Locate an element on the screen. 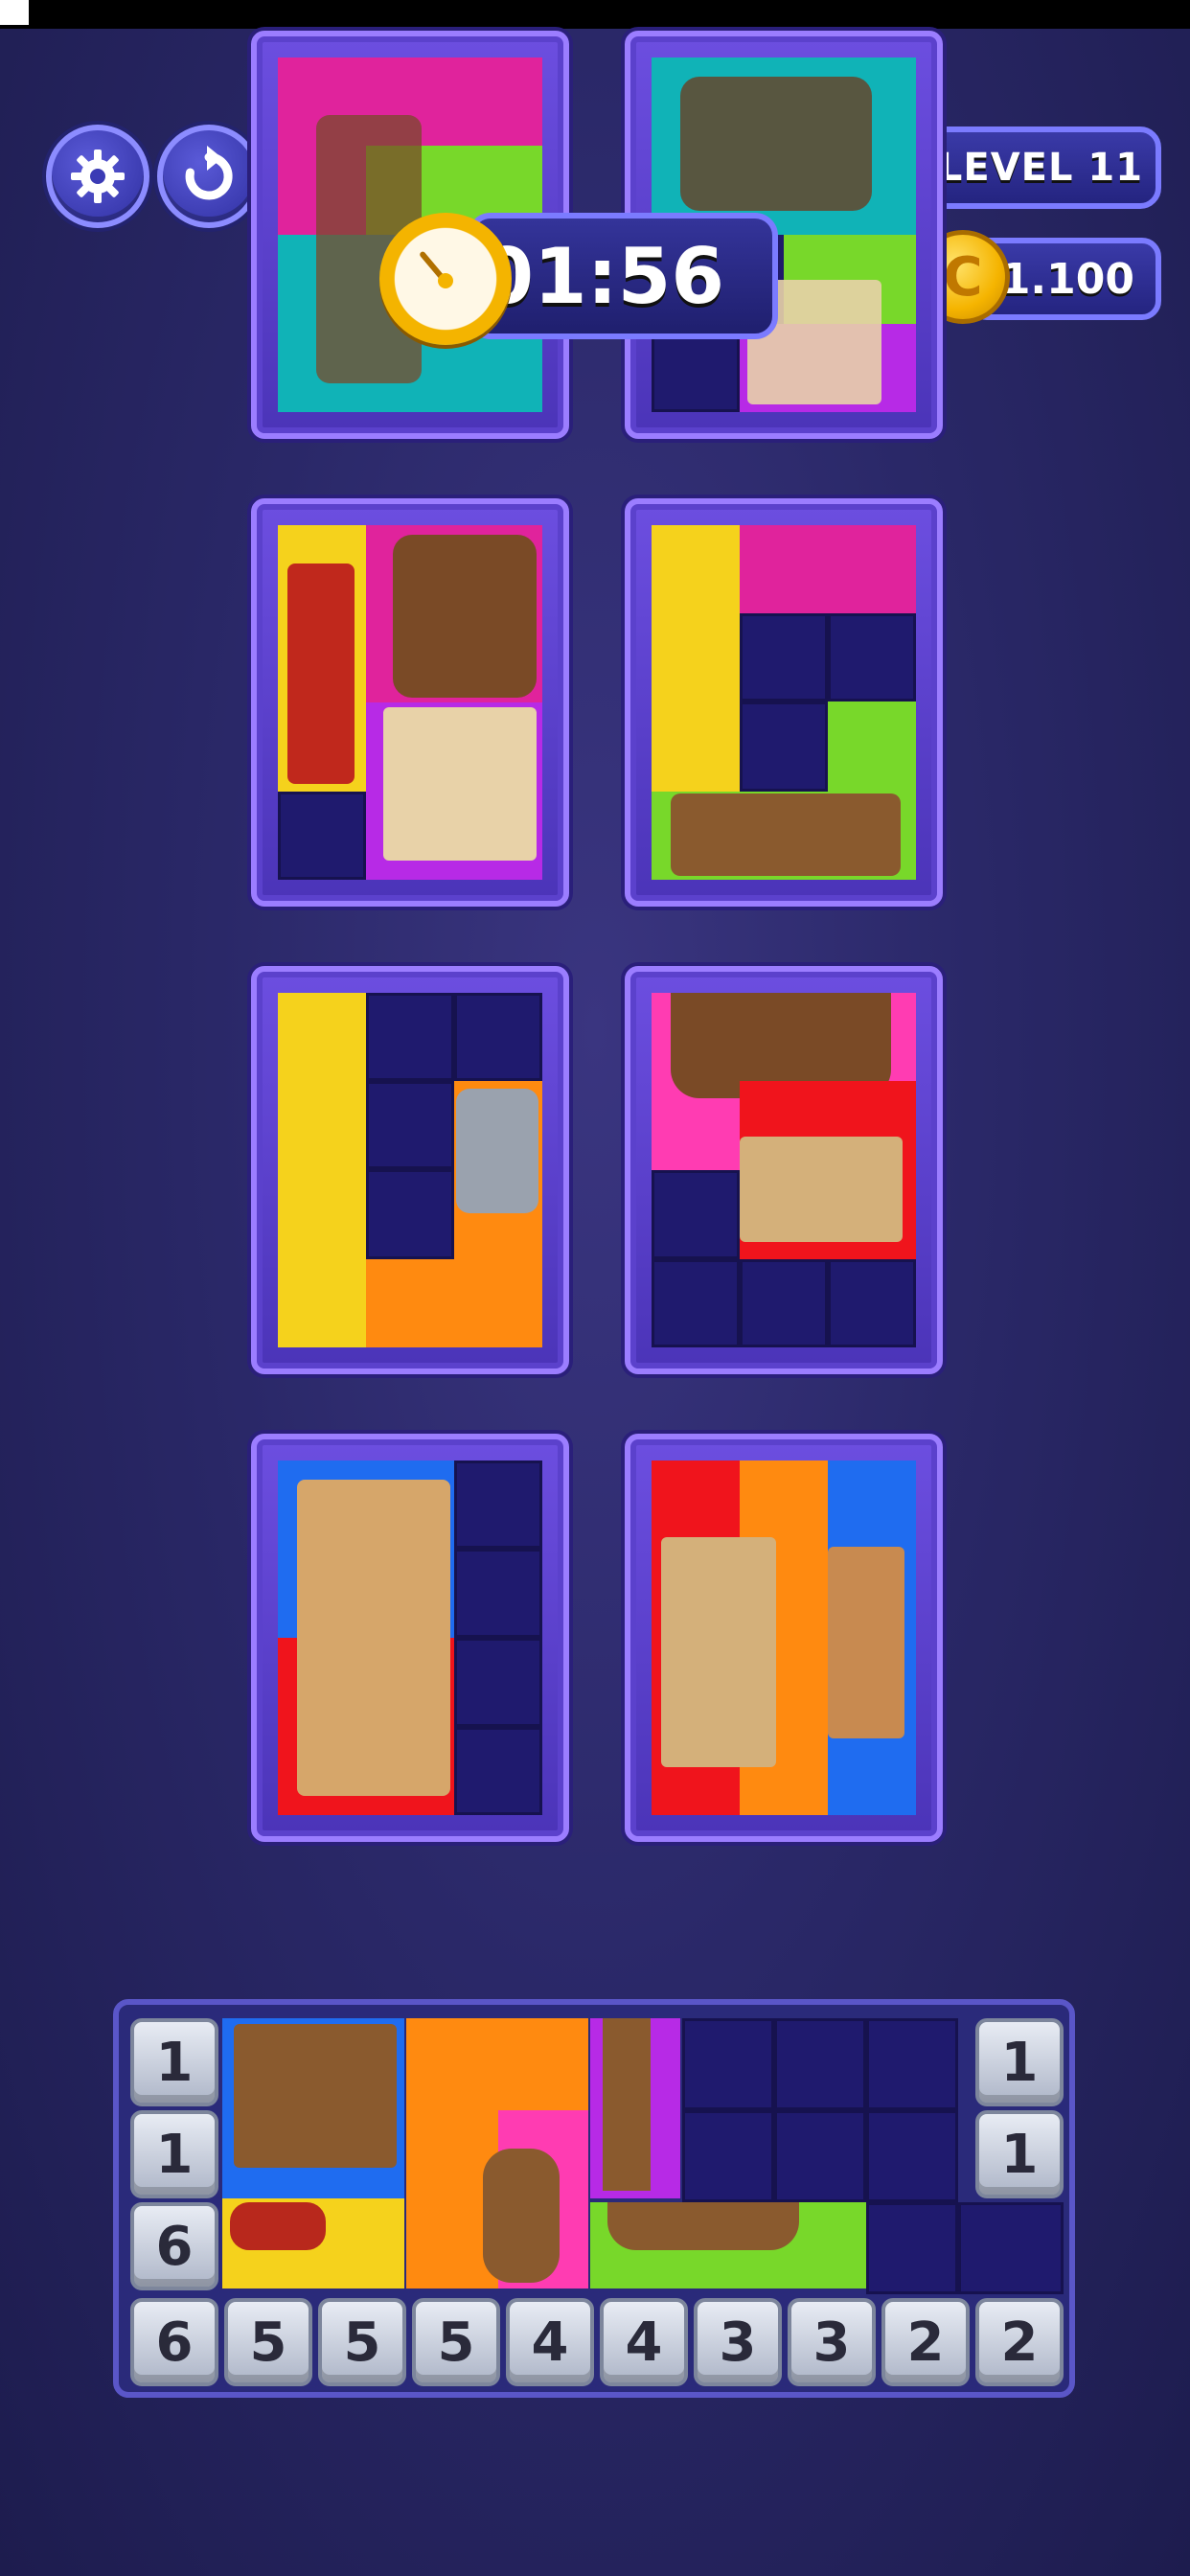  level-badge: LEVEL 11 is located at coordinates (1040, 167).